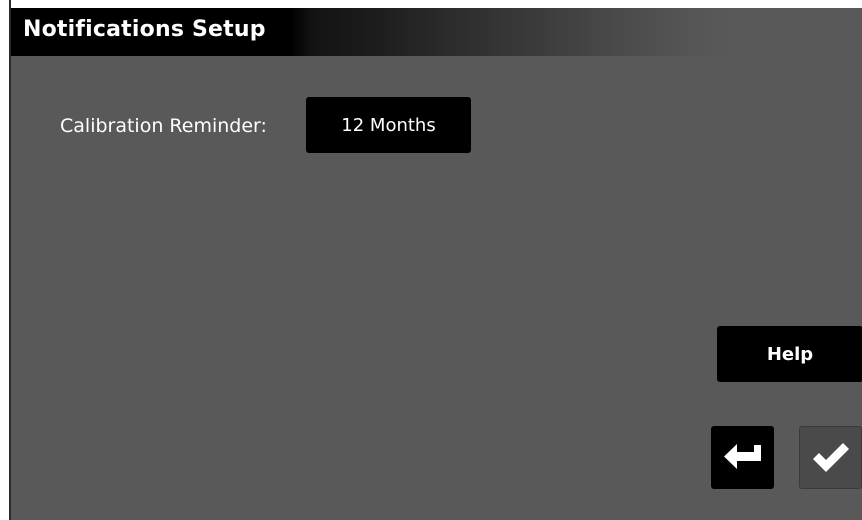 Image resolution: width=862 pixels, height=520 pixels. Describe the element at coordinates (431, 4) in the screenshot. I see `outer-frame-top` at that location.